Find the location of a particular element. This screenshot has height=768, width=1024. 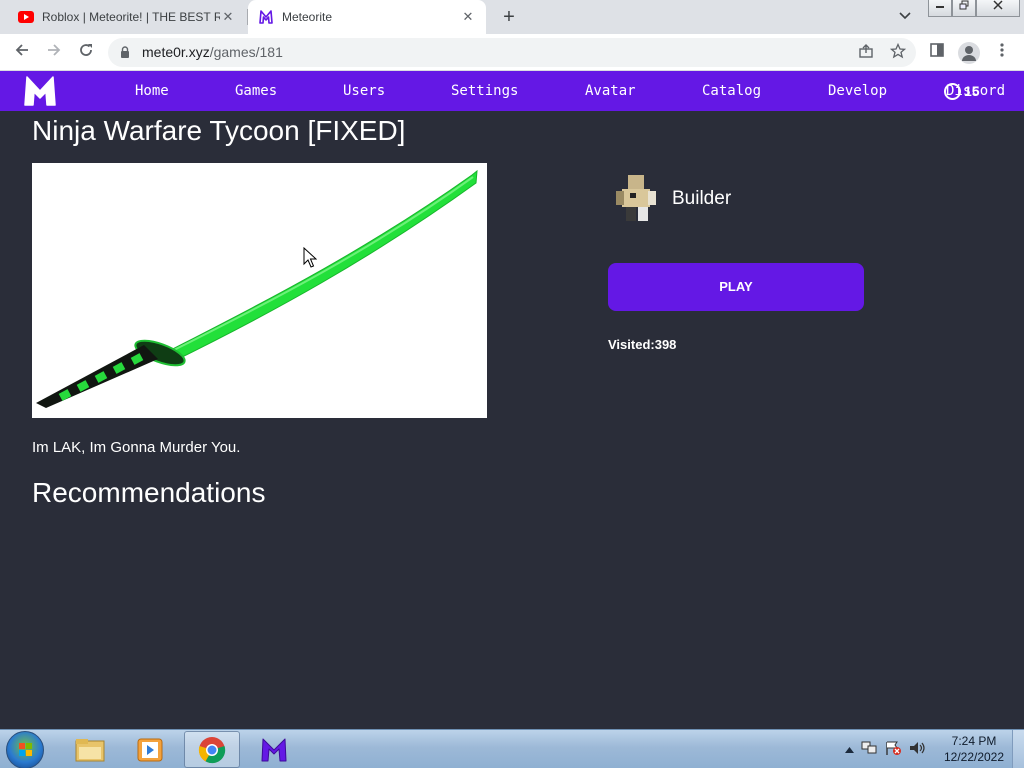

creator-name: Builder is located at coordinates (701, 199).